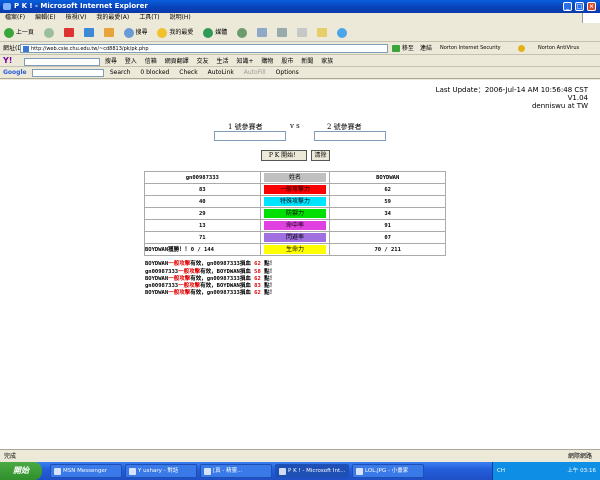 The width and height of the screenshot is (600, 480). I want to click on go-arrow-icon, so click(396, 48).